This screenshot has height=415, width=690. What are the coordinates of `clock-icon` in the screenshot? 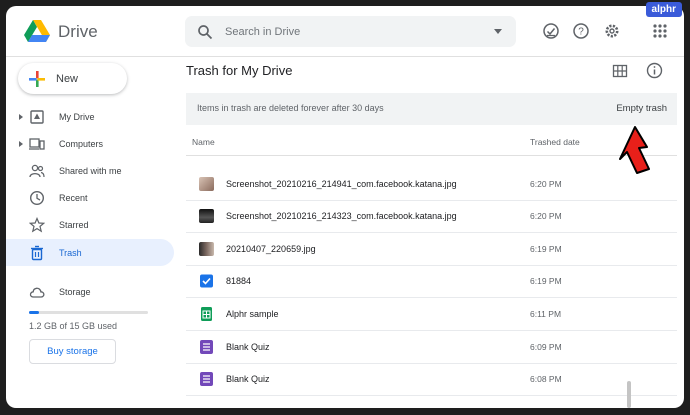 It's located at (37, 197).